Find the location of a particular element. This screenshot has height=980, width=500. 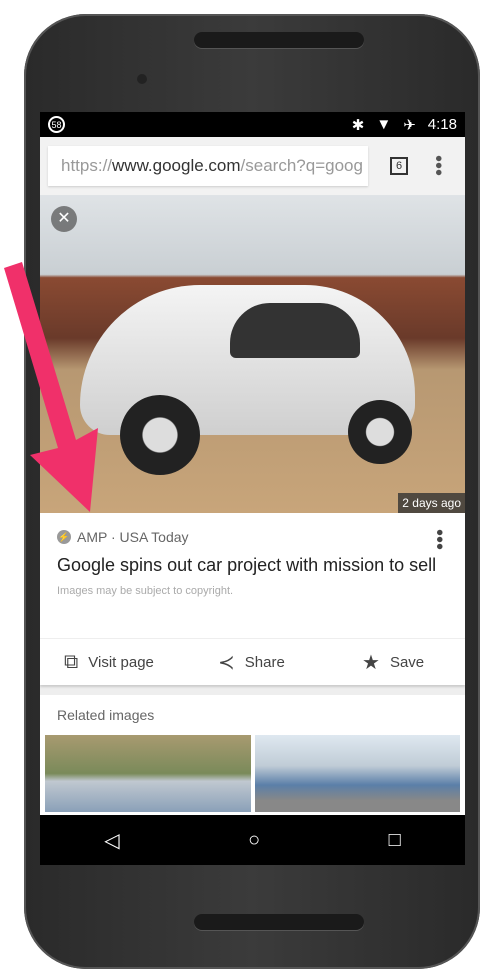

annotation-arrow is located at coordinates (51, 387).